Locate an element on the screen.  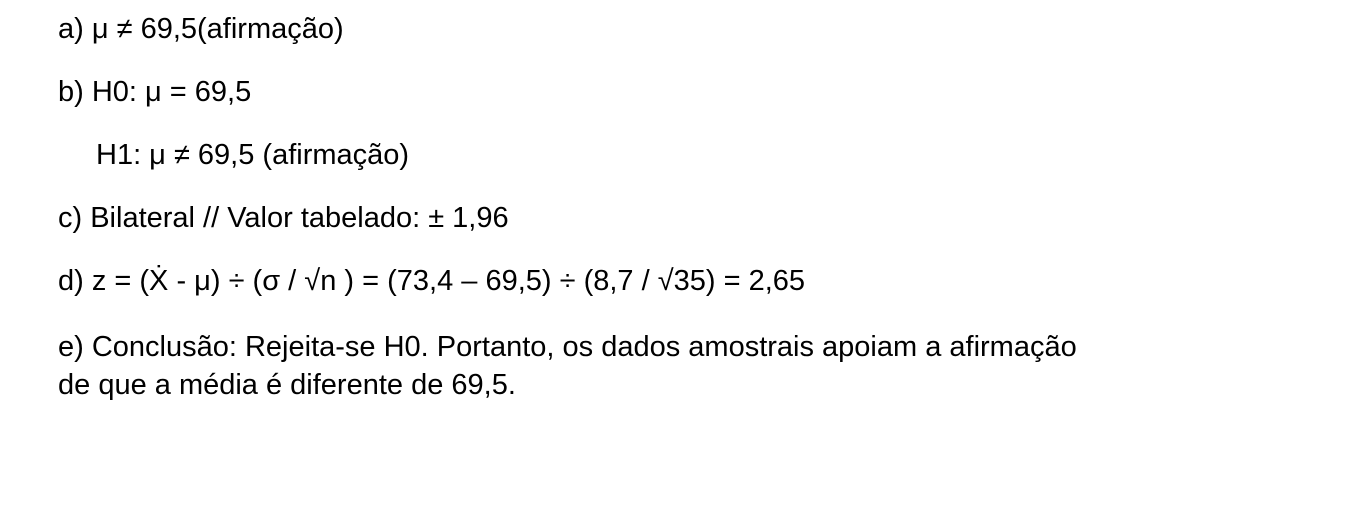
item-b-alternative-hypothesis: H1: μ ≠ 69,5 (afirmação) is located at coordinates (253, 155).